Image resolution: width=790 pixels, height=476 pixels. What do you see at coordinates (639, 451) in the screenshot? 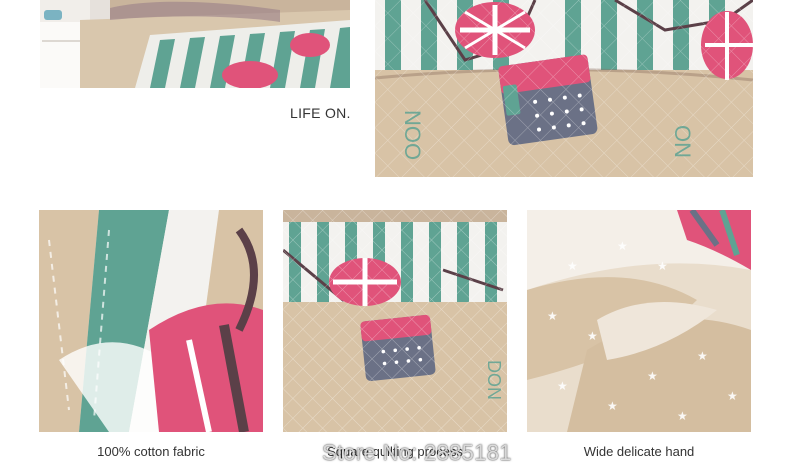
I see `caption-delicate-hand: Wide delicate hand` at bounding box center [639, 451].